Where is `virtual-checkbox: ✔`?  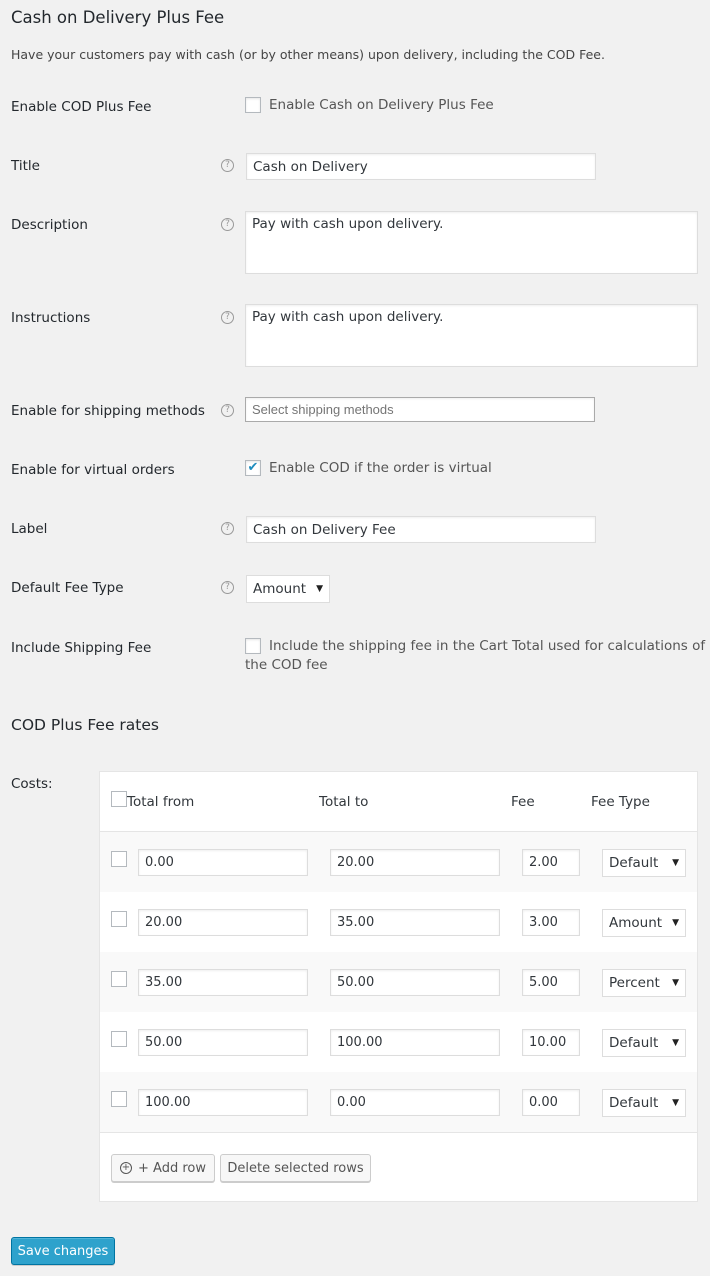 virtual-checkbox: ✔ is located at coordinates (253, 468).